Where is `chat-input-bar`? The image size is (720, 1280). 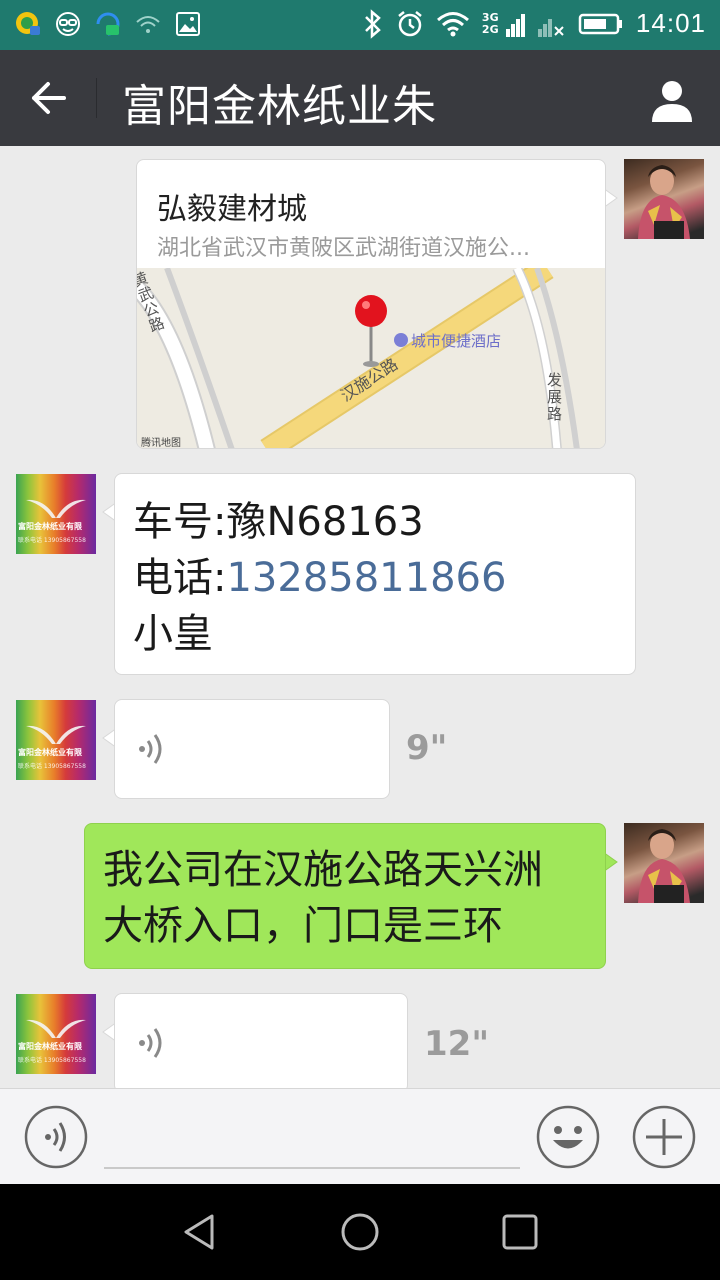 chat-input-bar is located at coordinates (360, 1136).